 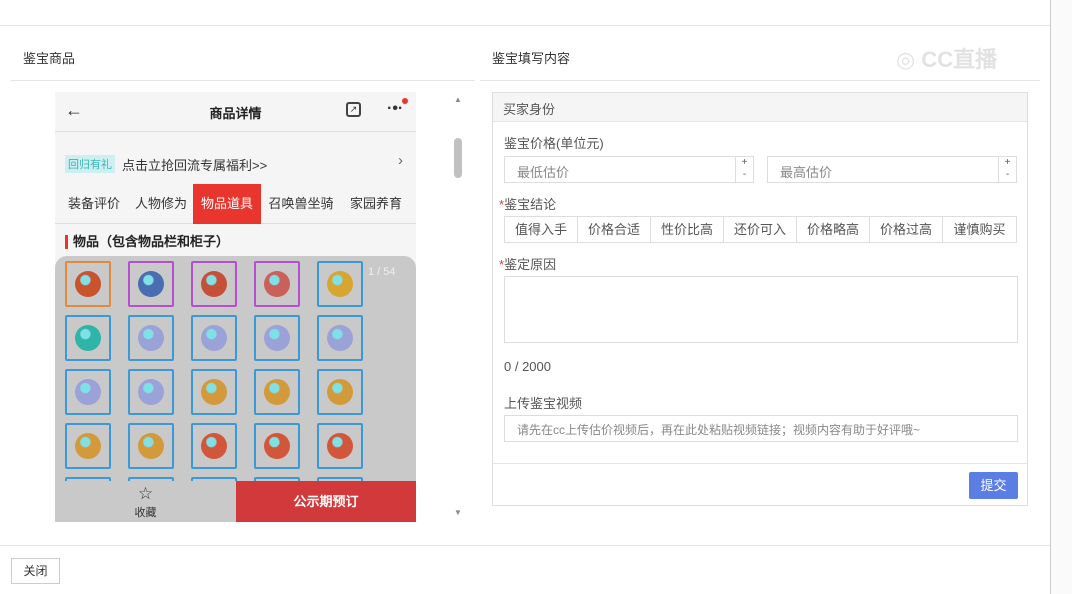 What do you see at coordinates (301, 204) in the screenshot?
I see `tab-pets: 召唤兽坐骑` at bounding box center [301, 204].